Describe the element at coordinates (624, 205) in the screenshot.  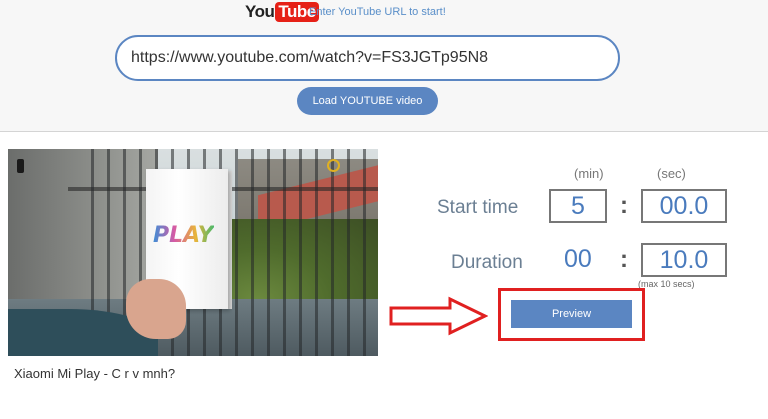
I see `start-colon: :` at that location.